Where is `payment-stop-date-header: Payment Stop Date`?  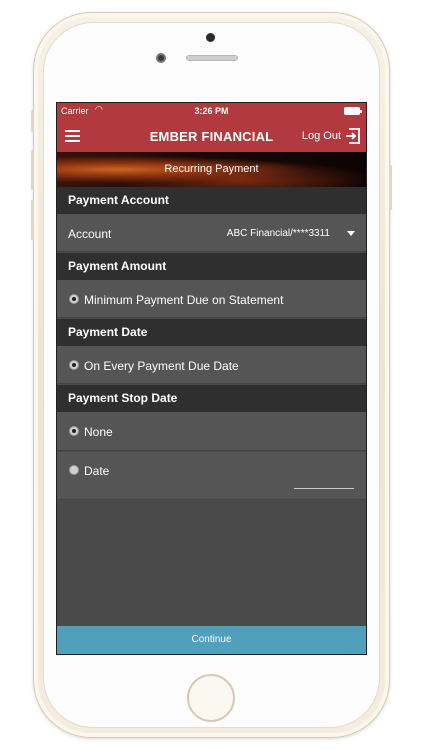 payment-stop-date-header: Payment Stop Date is located at coordinates (211, 398).